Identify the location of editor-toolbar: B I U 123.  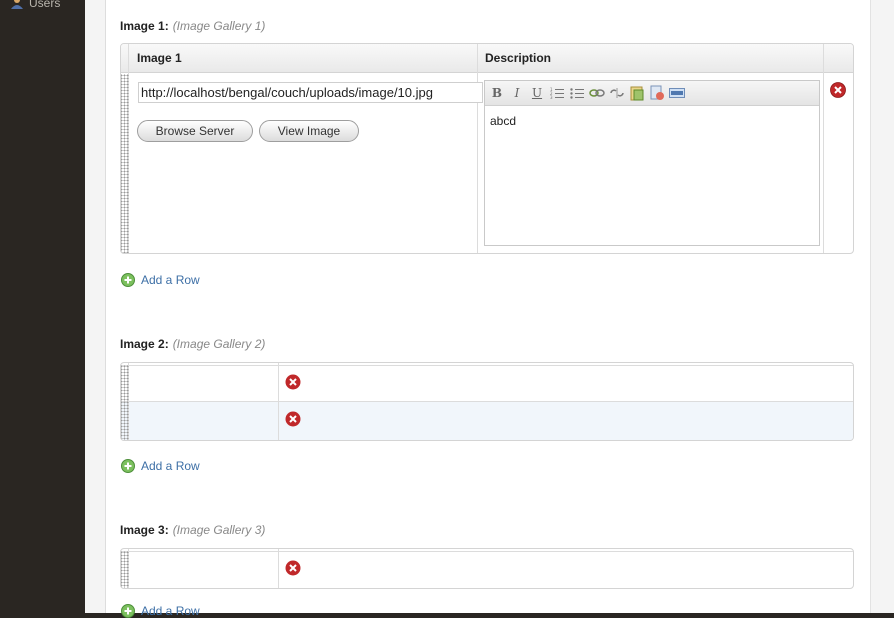
(652, 93).